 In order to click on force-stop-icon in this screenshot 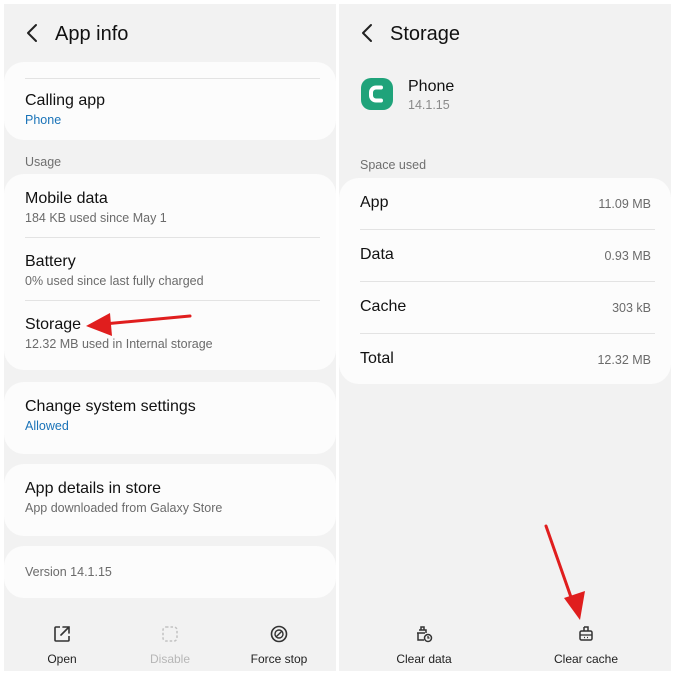, I will do `click(279, 634)`.